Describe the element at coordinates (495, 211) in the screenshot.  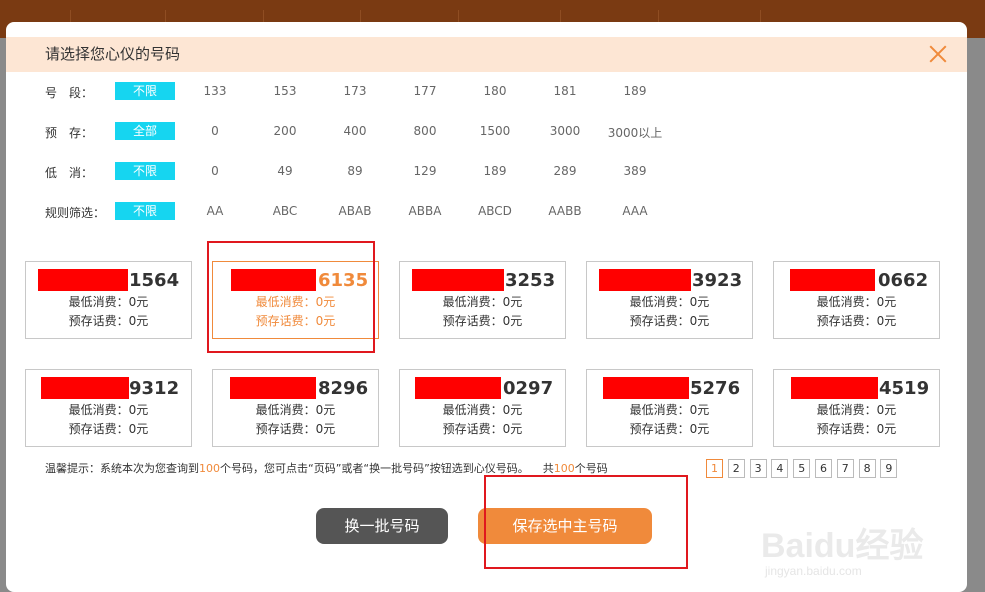
I see `filter-option: ABCD` at that location.